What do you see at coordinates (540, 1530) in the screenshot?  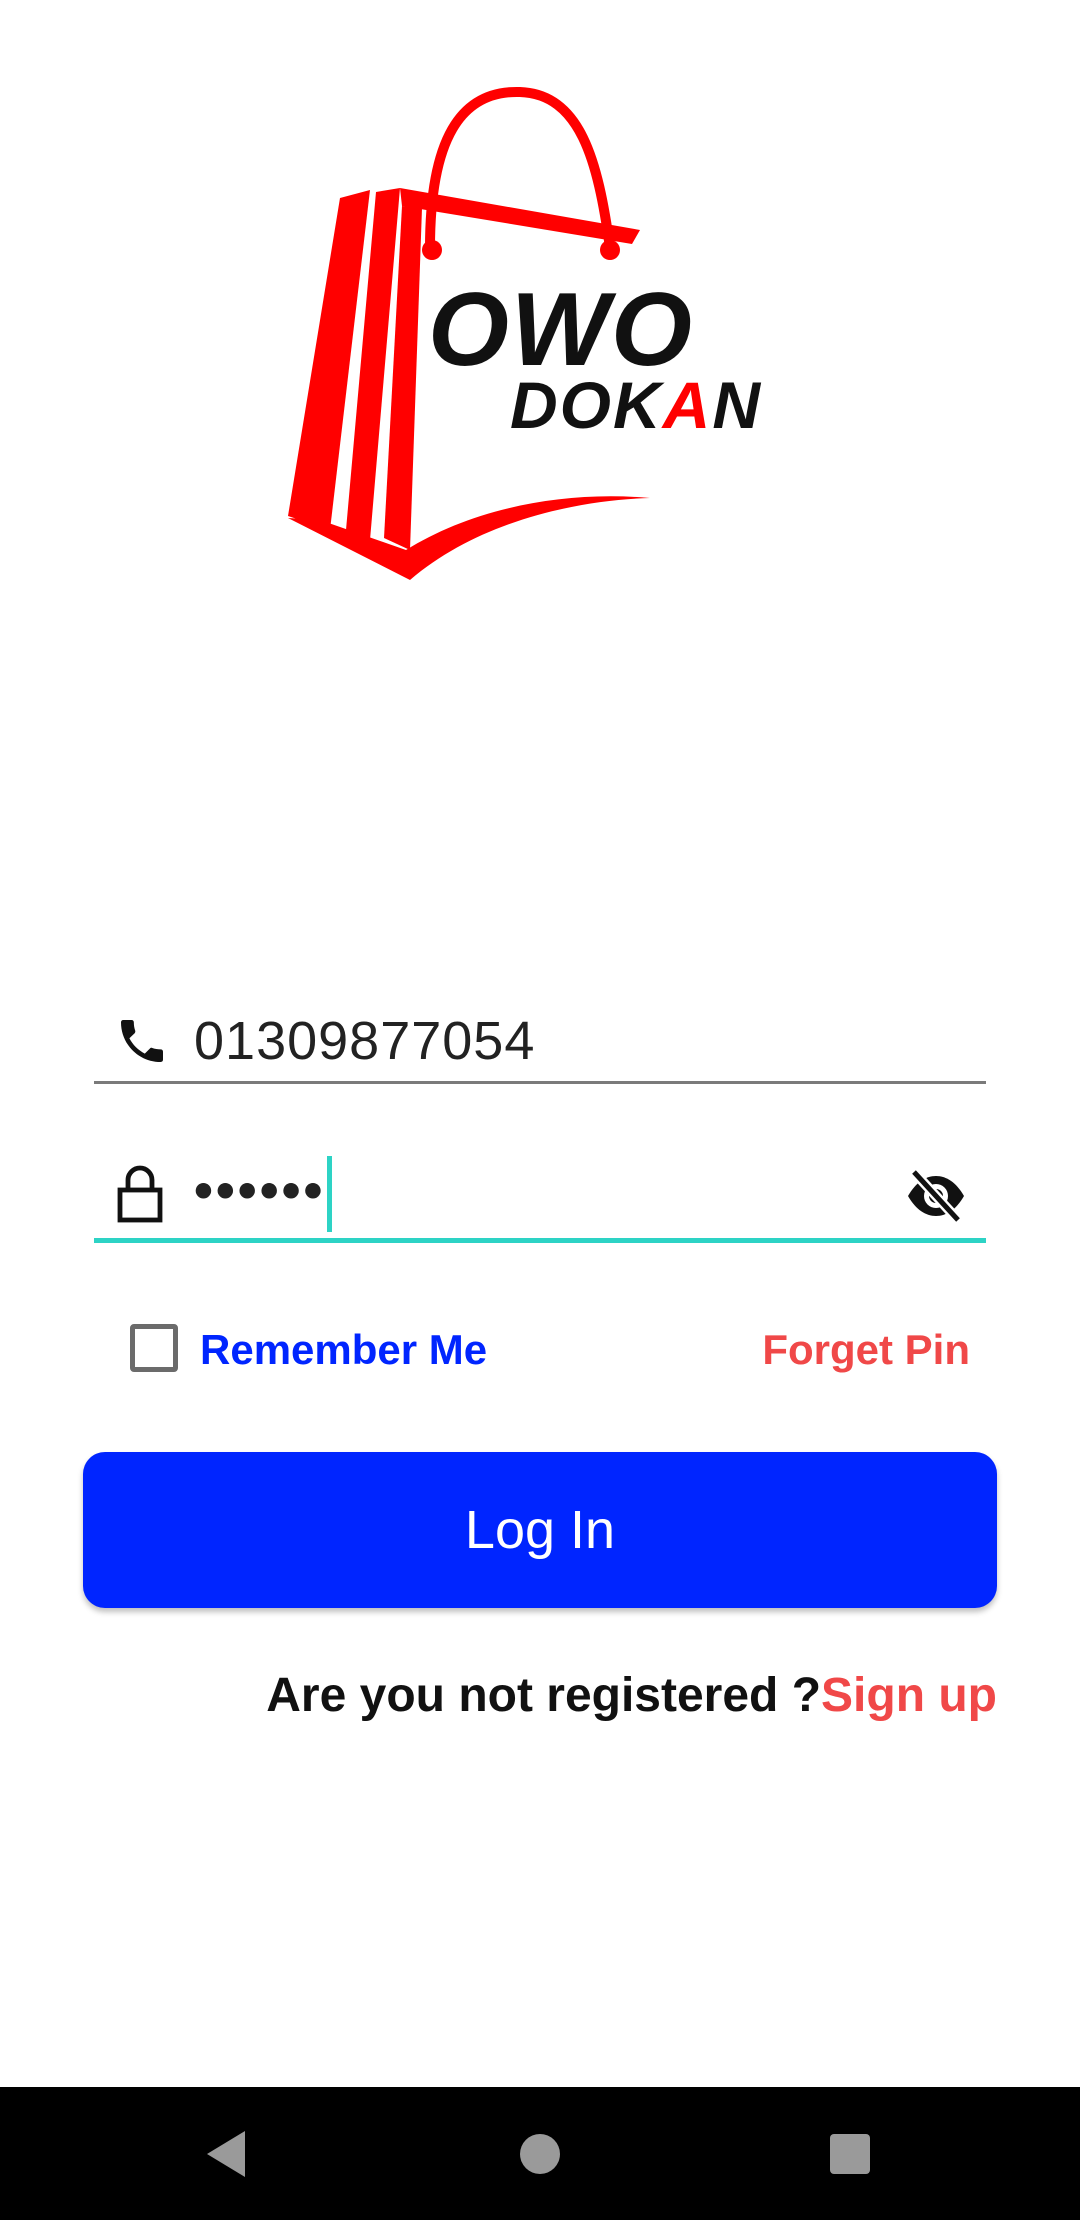 I see `login-button: Log In` at bounding box center [540, 1530].